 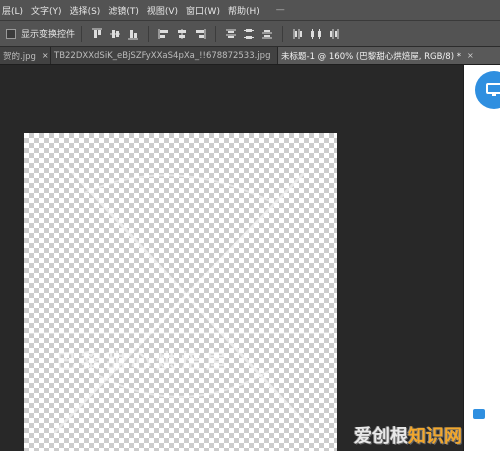 I want to click on menu-view: 视图(V), so click(x=166, y=10).